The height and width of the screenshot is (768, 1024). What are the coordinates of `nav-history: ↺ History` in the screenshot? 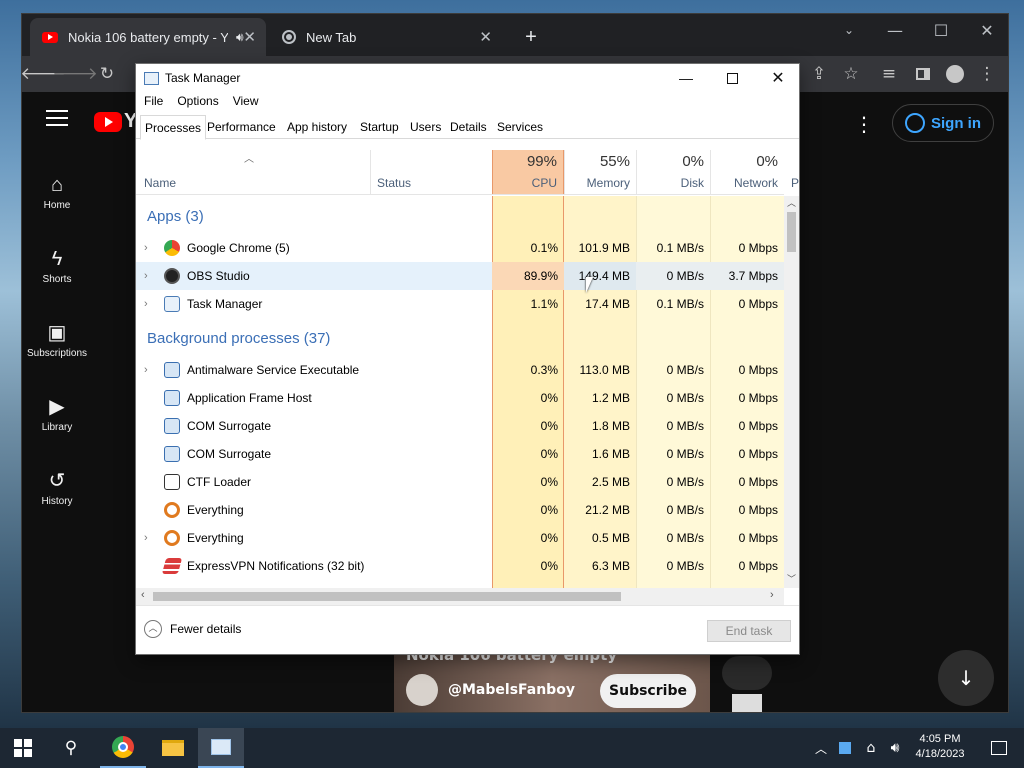 It's located at (57, 486).